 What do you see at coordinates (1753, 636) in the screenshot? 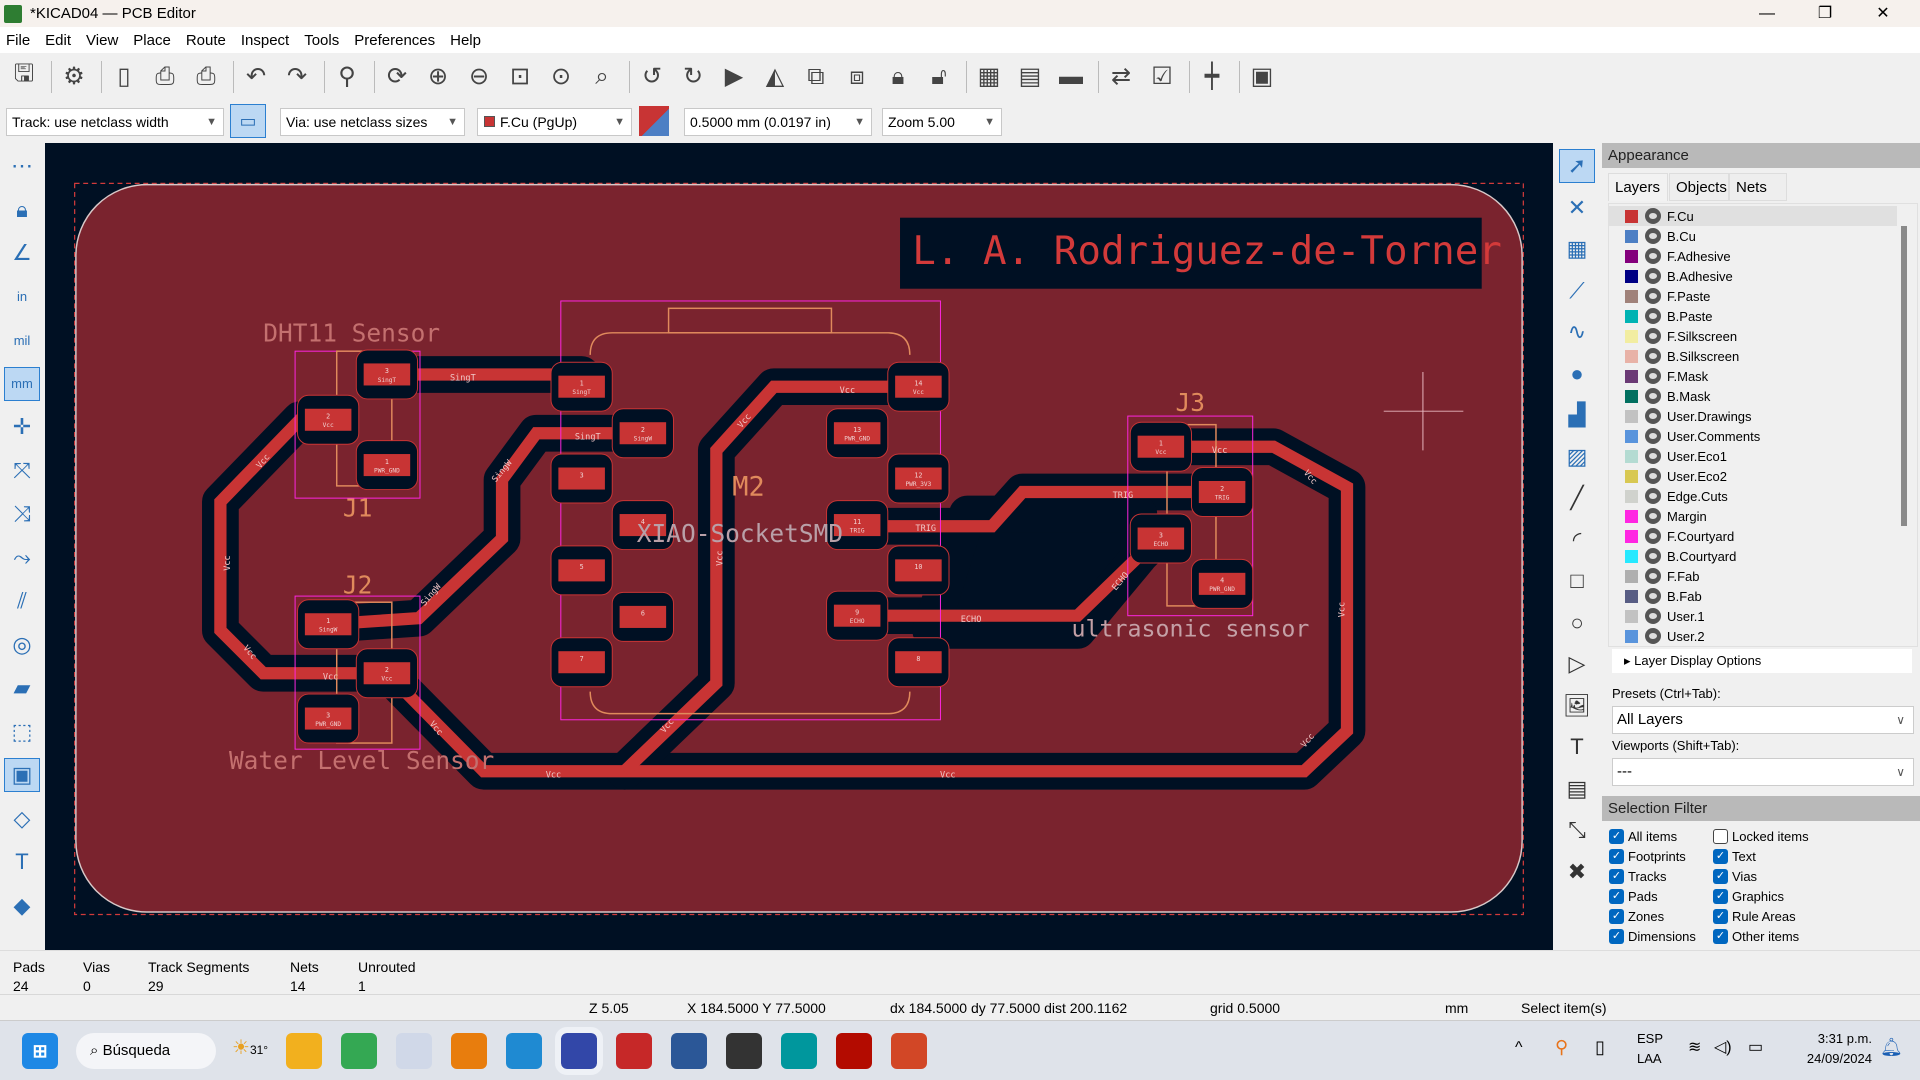
I see `layer-row: User.2` at bounding box center [1753, 636].